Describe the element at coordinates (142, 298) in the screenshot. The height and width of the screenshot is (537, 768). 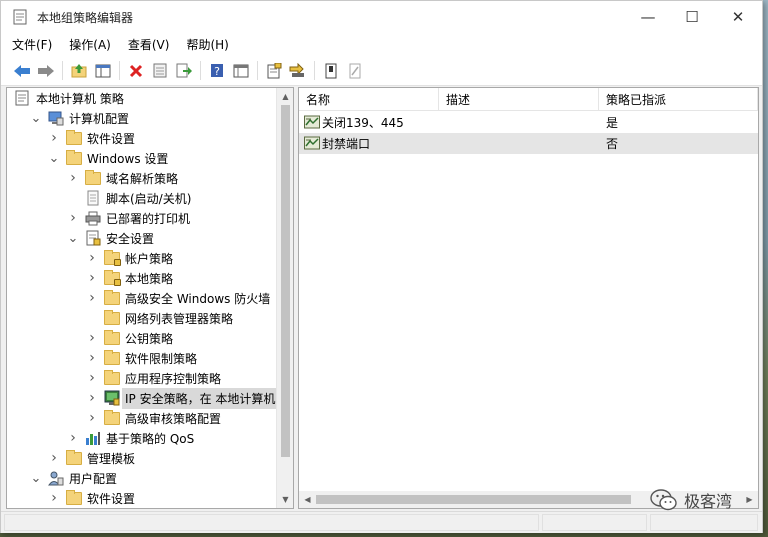
I see `tree-item: › 高级安全 Windows 防火墙` at that location.